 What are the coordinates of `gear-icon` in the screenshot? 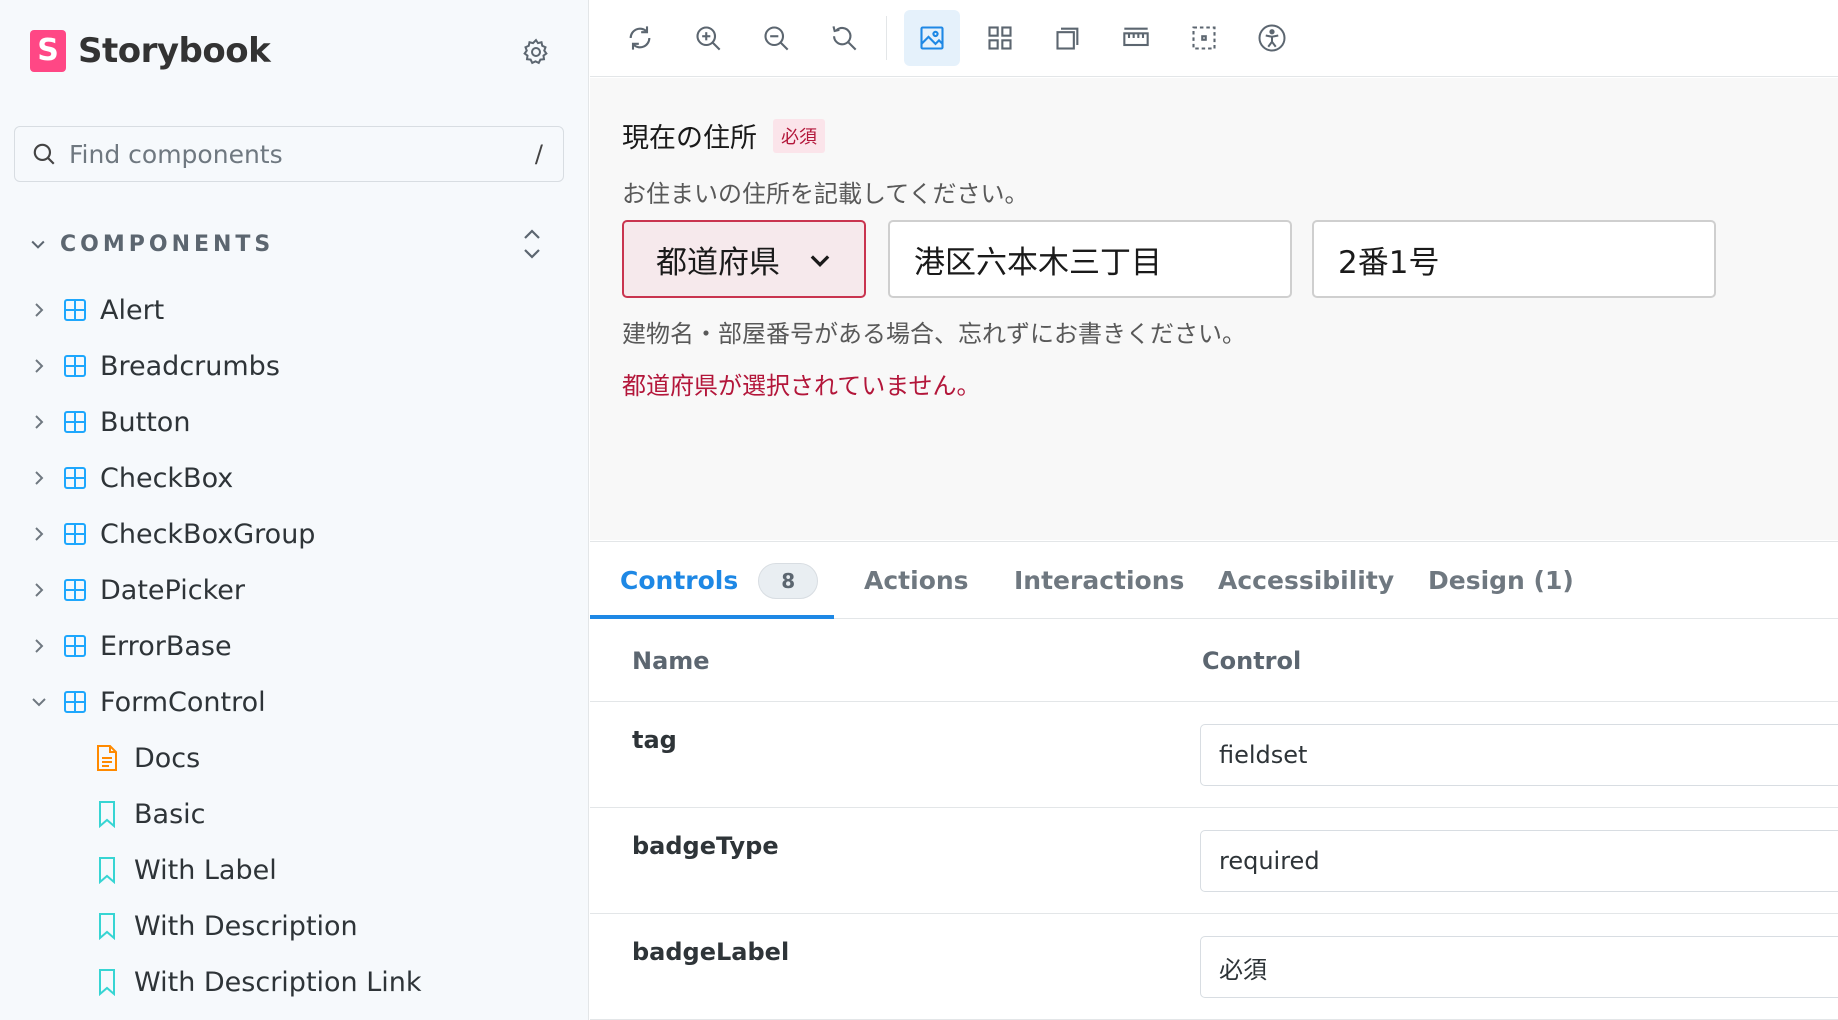 It's located at (535, 51).